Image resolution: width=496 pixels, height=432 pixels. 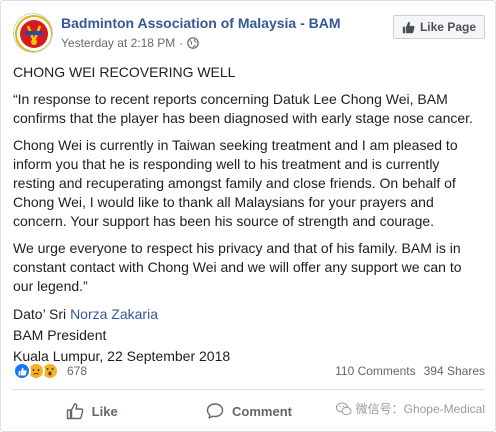 I want to click on thumbs-up-icon, so click(x=408, y=27).